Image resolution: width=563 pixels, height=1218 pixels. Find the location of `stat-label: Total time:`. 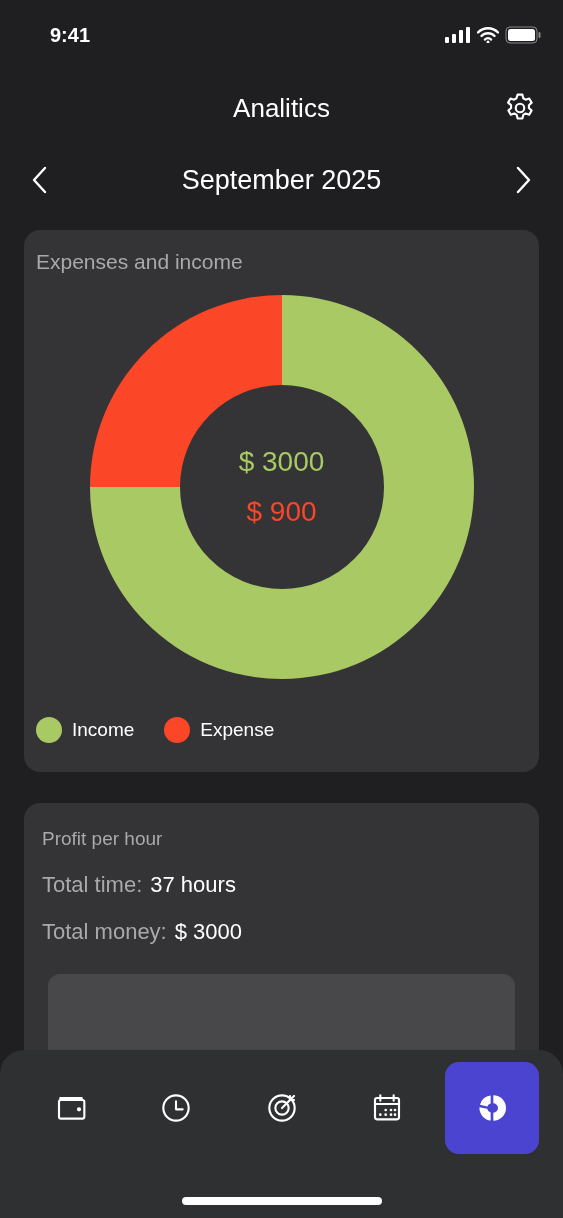

stat-label: Total time: is located at coordinates (92, 884).